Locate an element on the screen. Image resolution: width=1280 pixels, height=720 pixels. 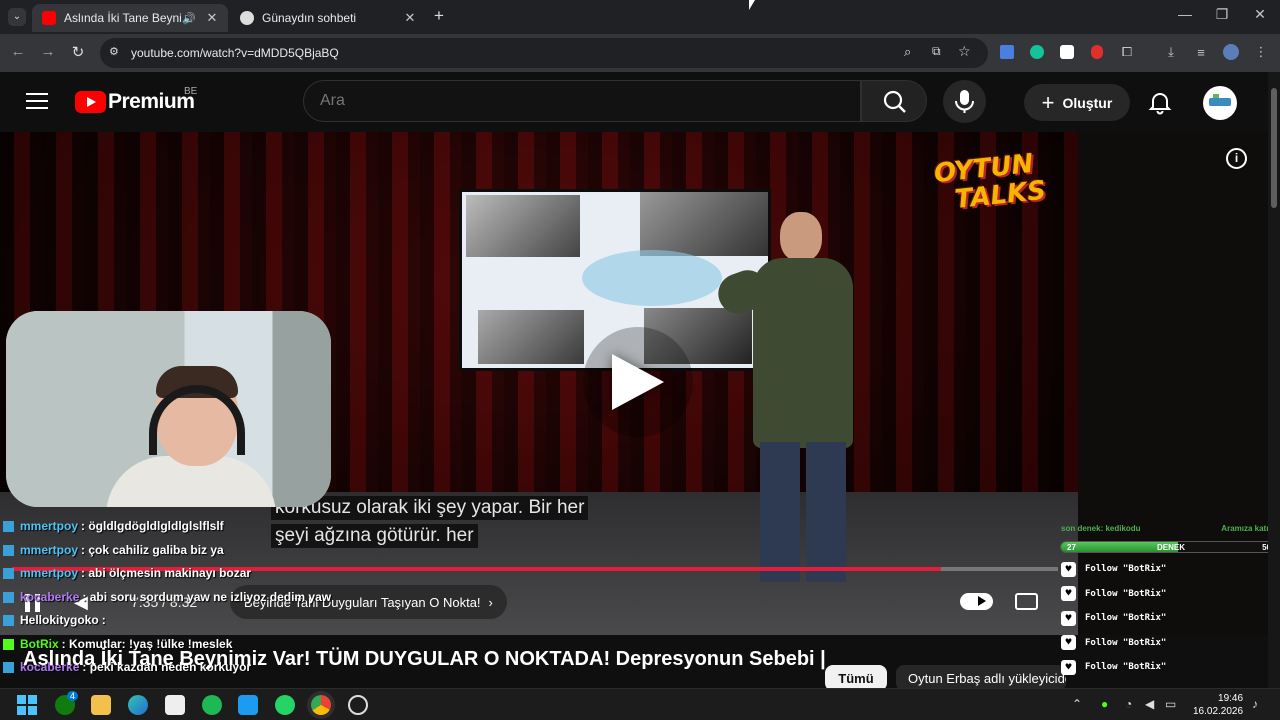
chat-message: Hellokitygoko : is located at coordinates (54, 620).